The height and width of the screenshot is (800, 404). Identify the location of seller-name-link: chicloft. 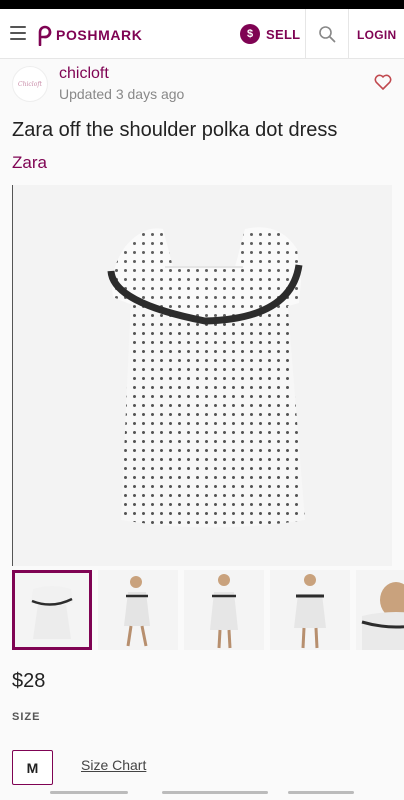
(84, 74).